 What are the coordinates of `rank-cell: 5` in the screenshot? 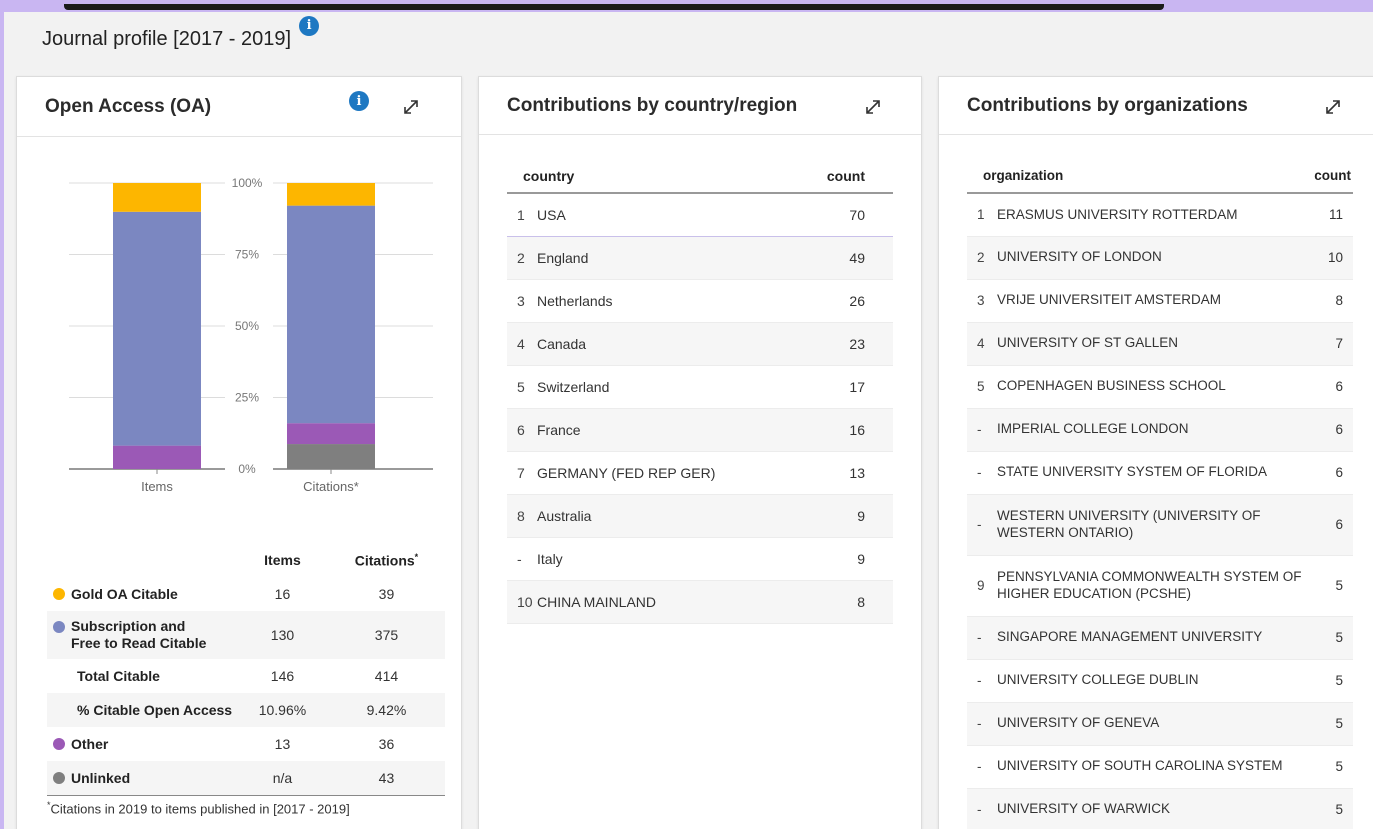 It's located at (981, 387).